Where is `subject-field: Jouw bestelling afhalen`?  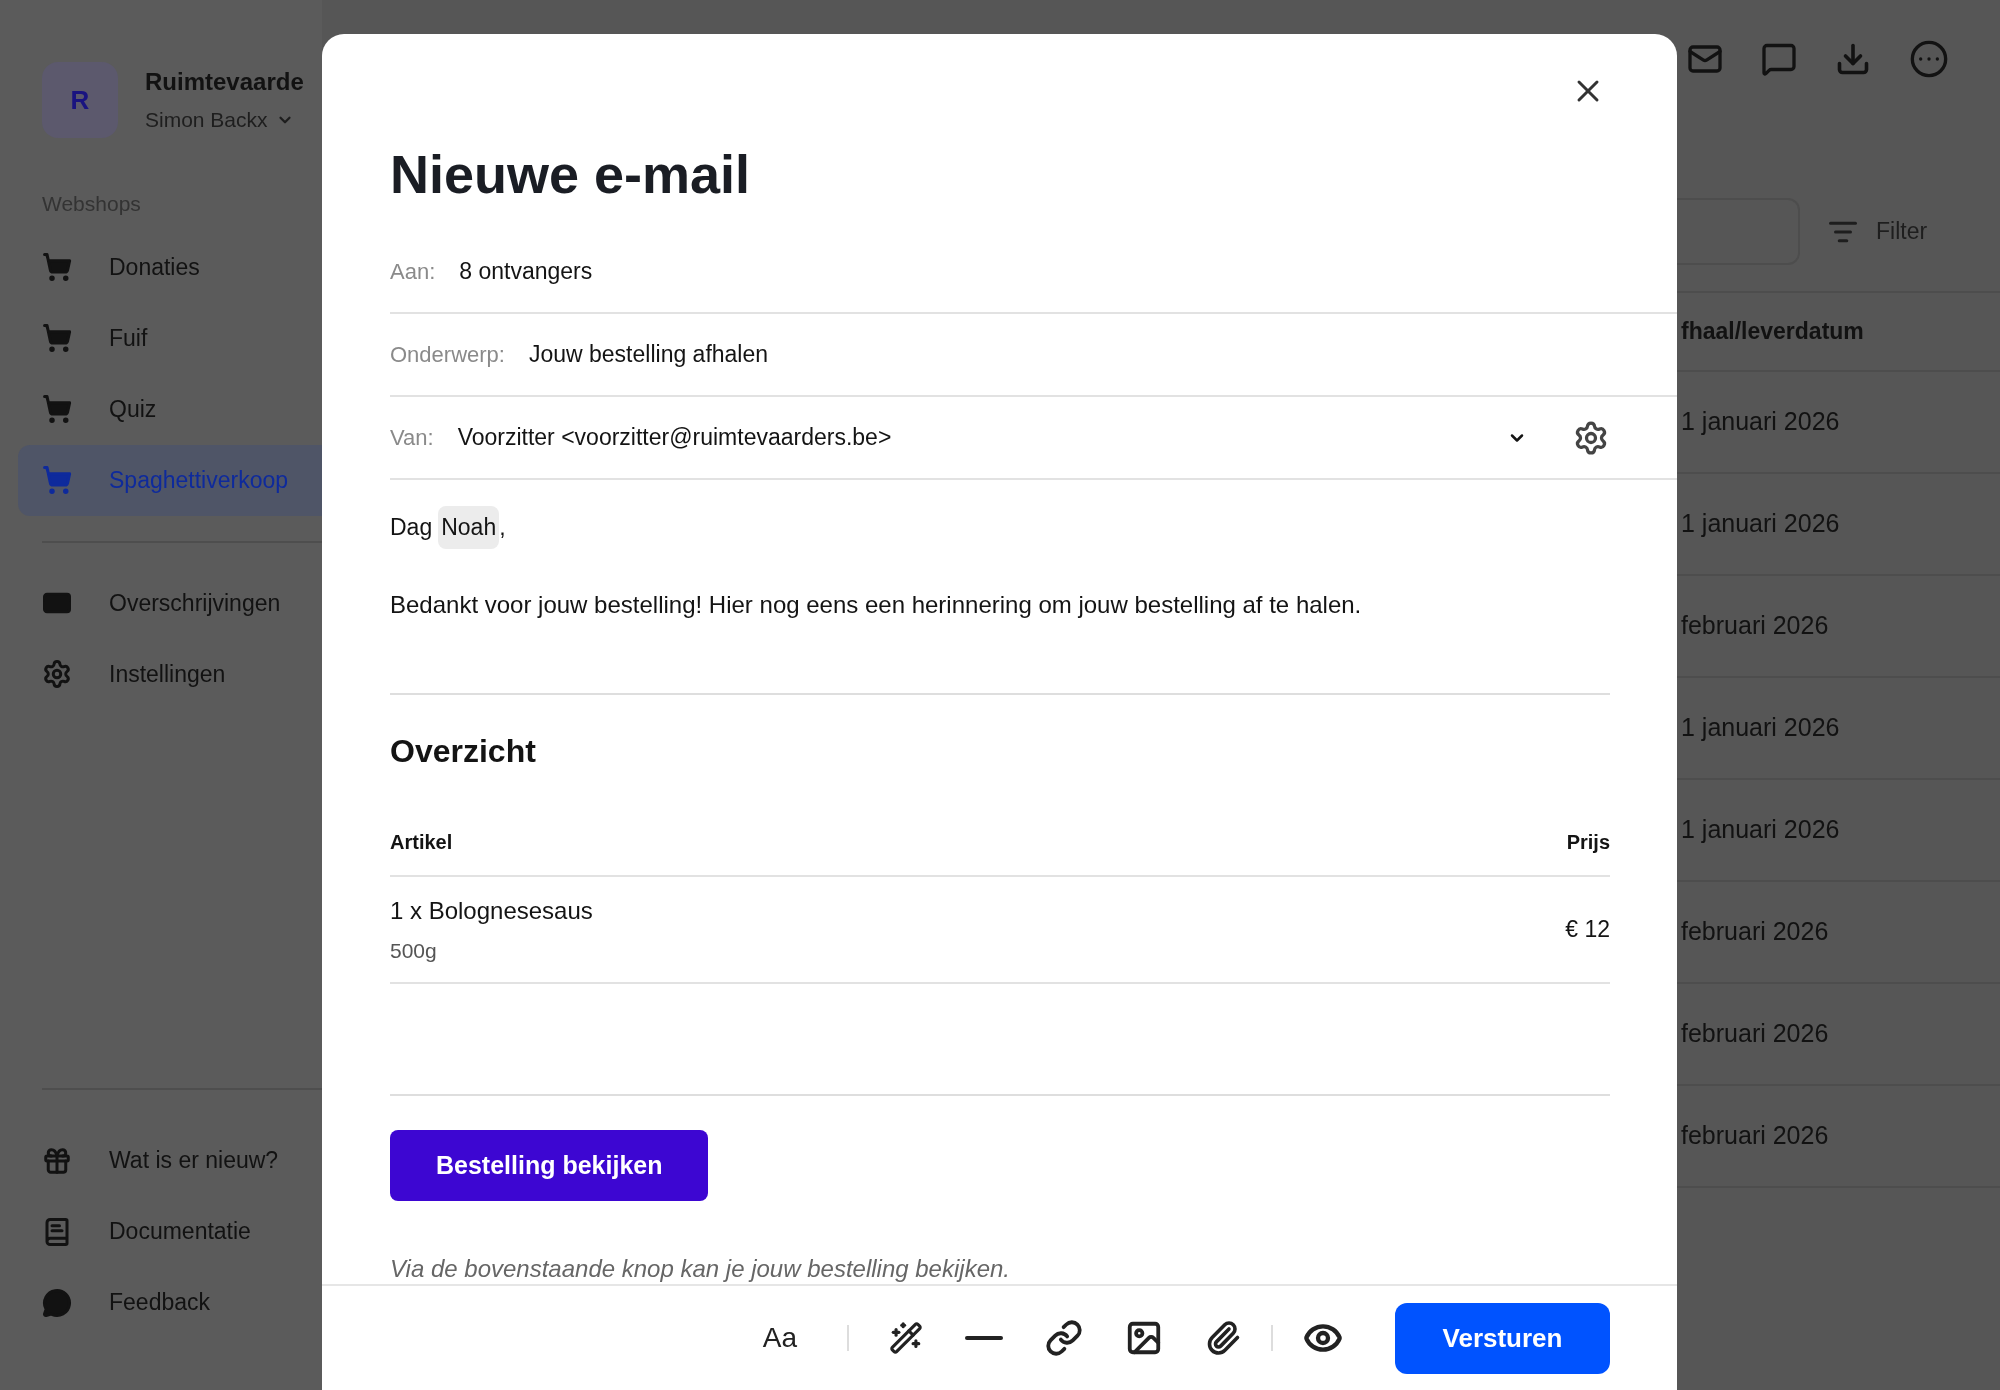 subject-field: Jouw bestelling afhalen is located at coordinates (1068, 354).